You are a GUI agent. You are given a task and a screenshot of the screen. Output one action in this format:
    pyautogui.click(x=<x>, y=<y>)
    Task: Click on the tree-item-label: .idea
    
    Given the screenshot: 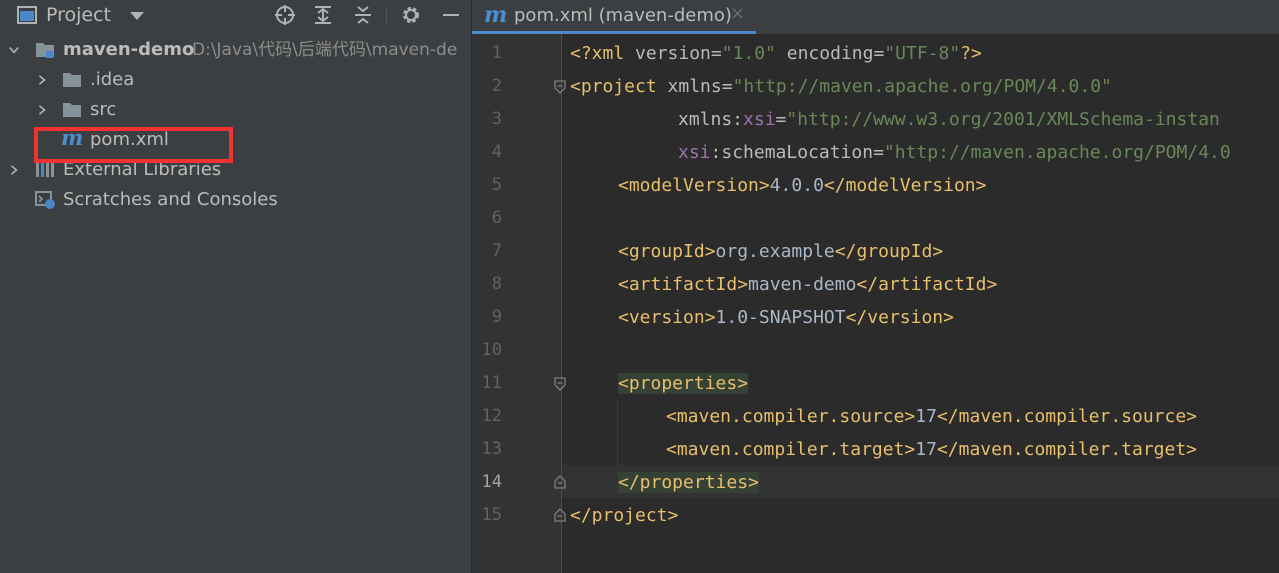 What is the action you would take?
    pyautogui.click(x=112, y=79)
    